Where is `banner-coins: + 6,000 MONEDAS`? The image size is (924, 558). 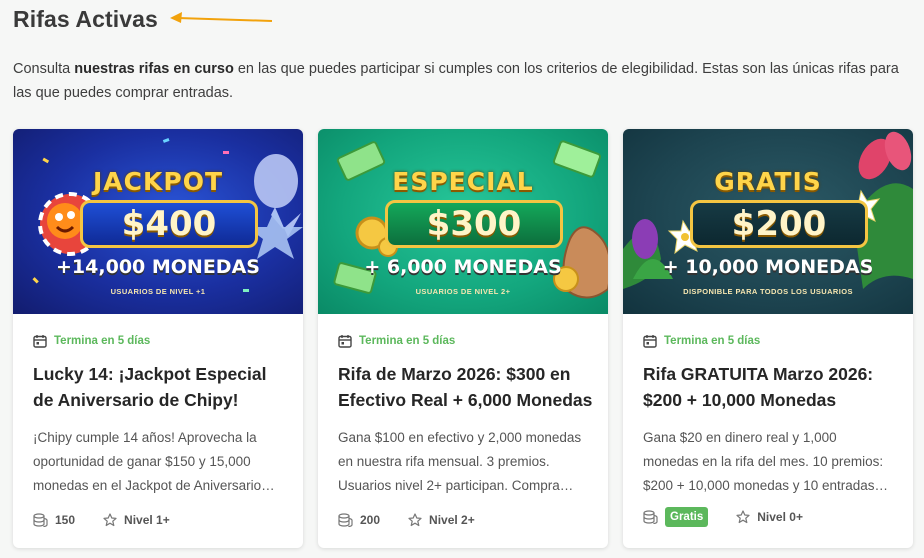
banner-coins: + 6,000 MONEDAS is located at coordinates (463, 267).